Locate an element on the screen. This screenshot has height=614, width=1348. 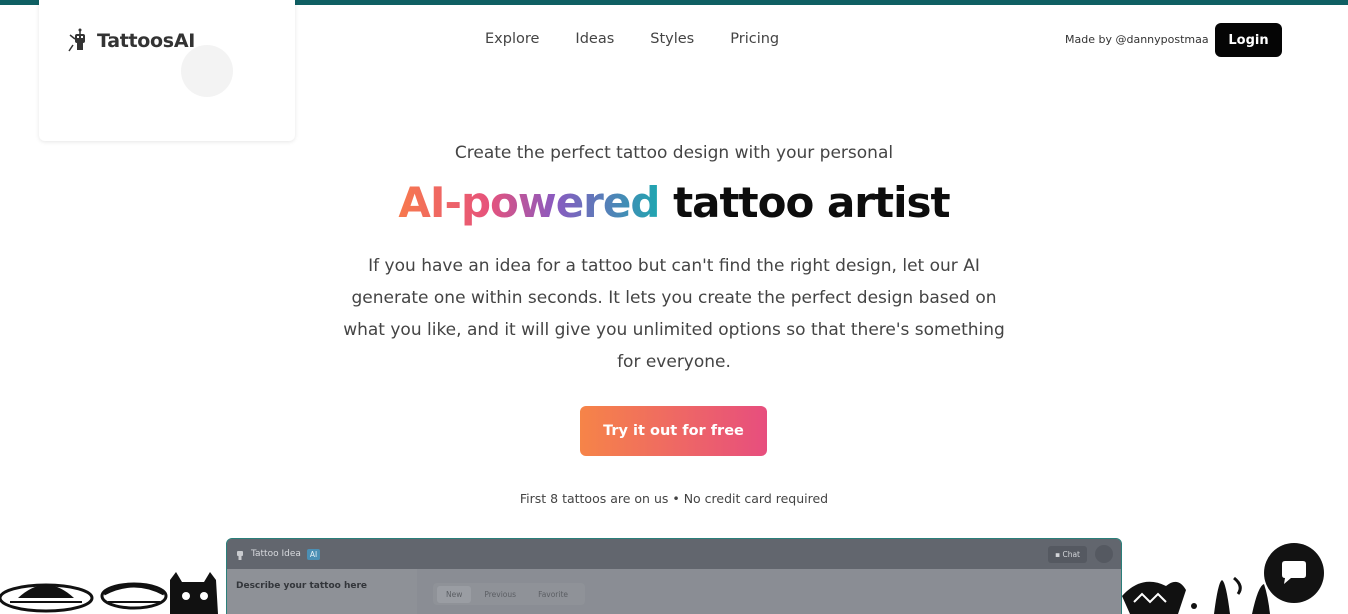
preview-chat-label: Chat is located at coordinates (1071, 554).